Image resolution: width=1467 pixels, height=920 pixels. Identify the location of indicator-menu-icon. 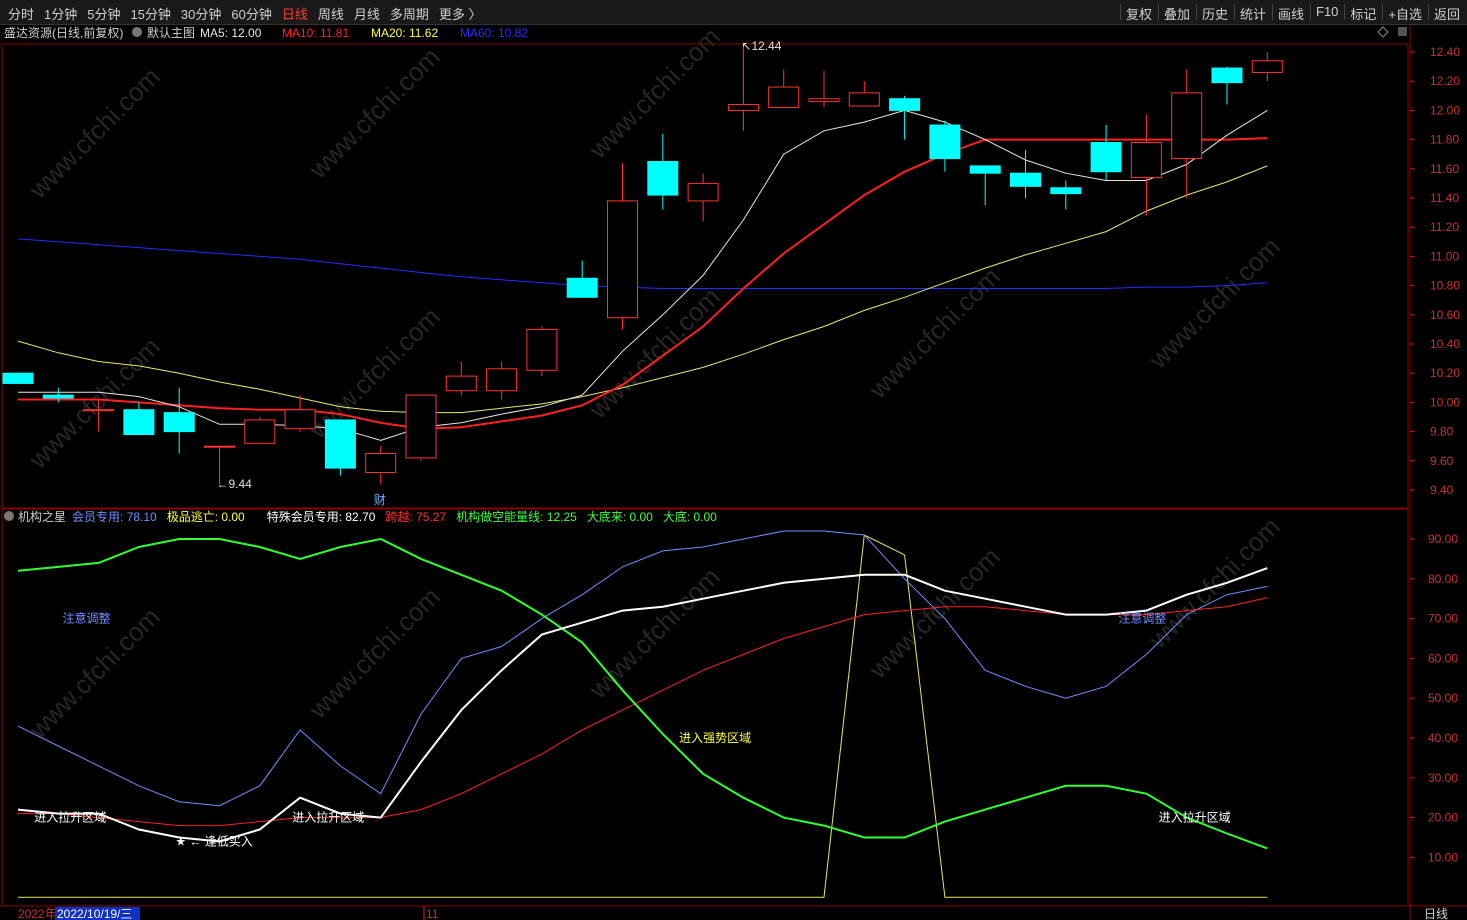
(9, 516).